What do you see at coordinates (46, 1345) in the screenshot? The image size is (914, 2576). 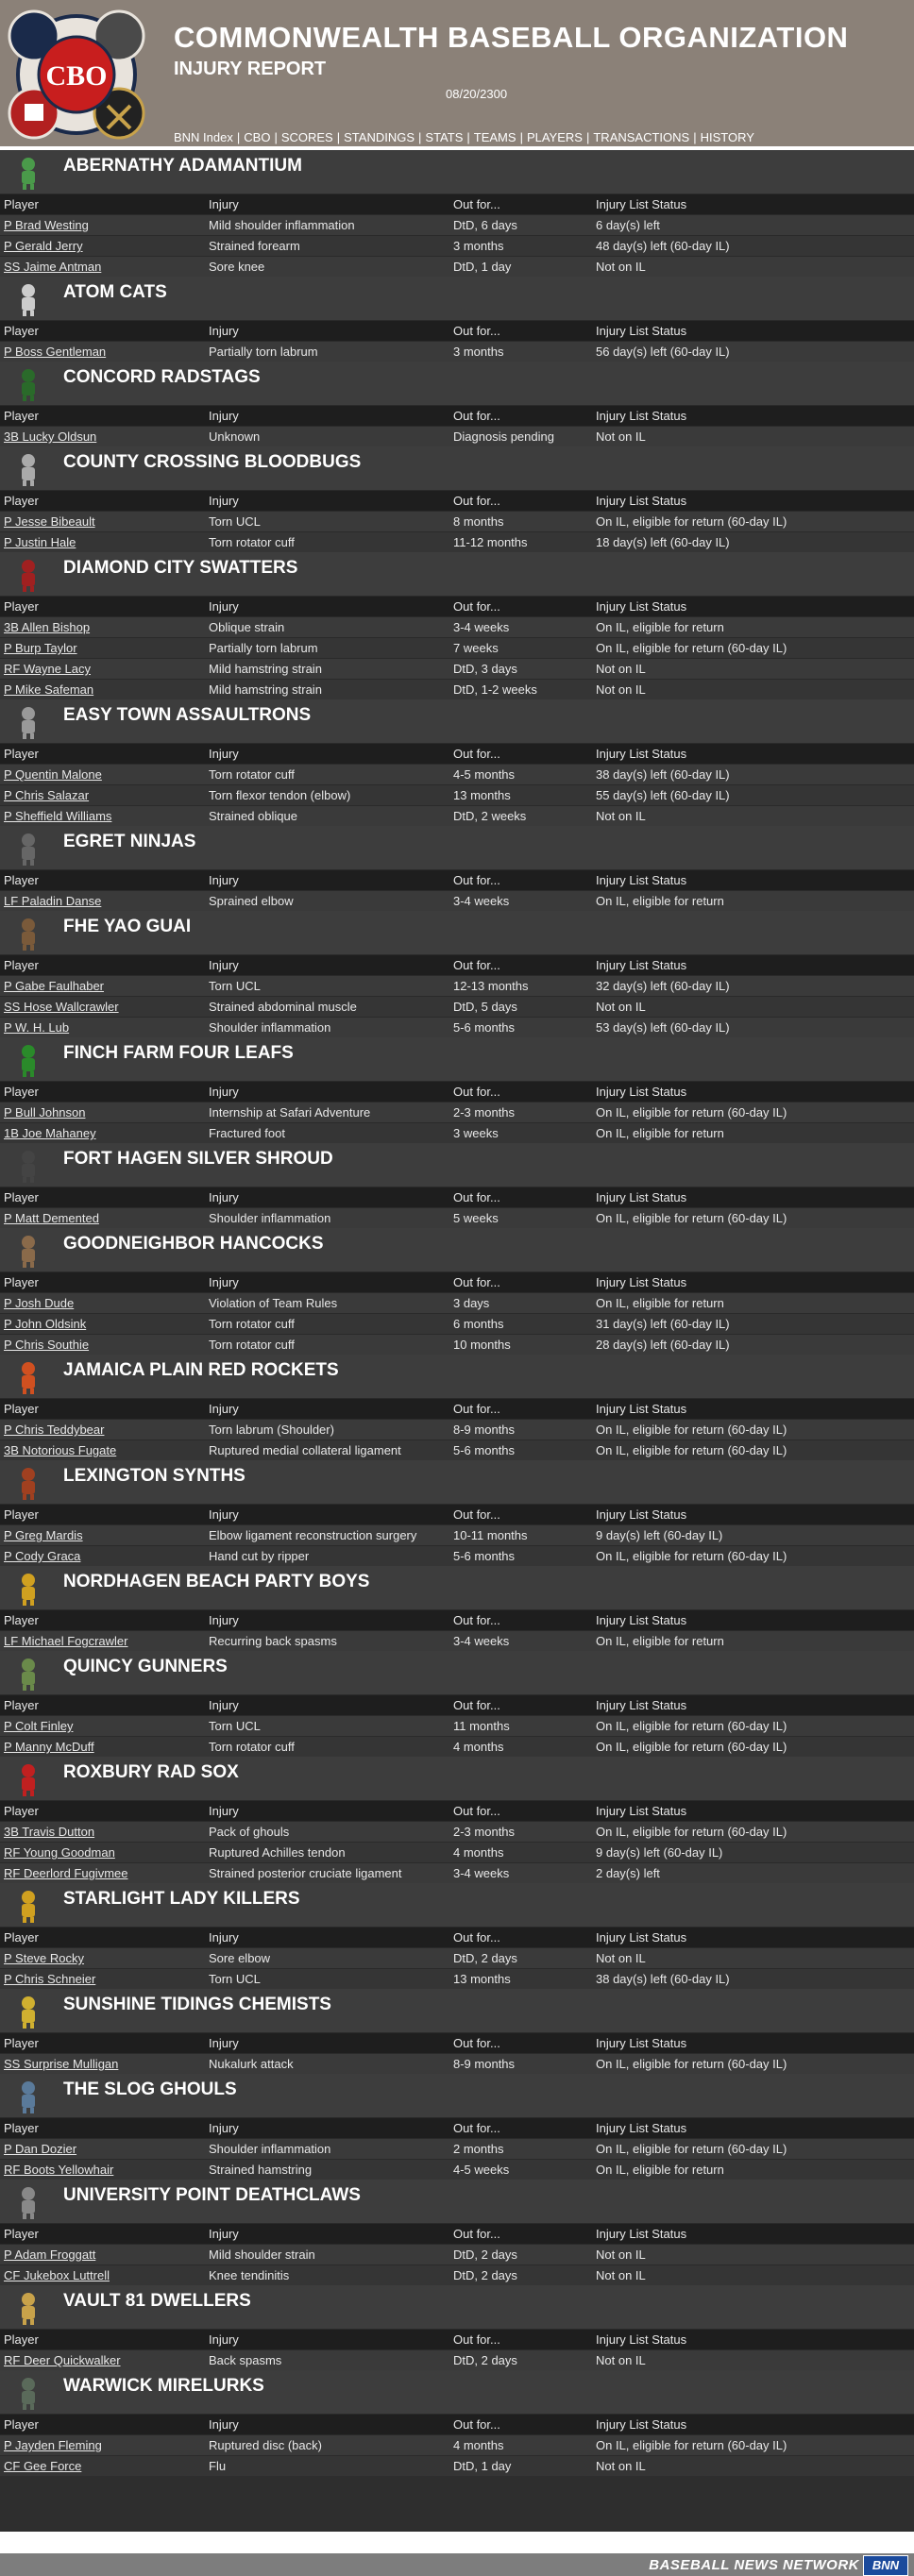 I see `player-link: P Chris Southie` at bounding box center [46, 1345].